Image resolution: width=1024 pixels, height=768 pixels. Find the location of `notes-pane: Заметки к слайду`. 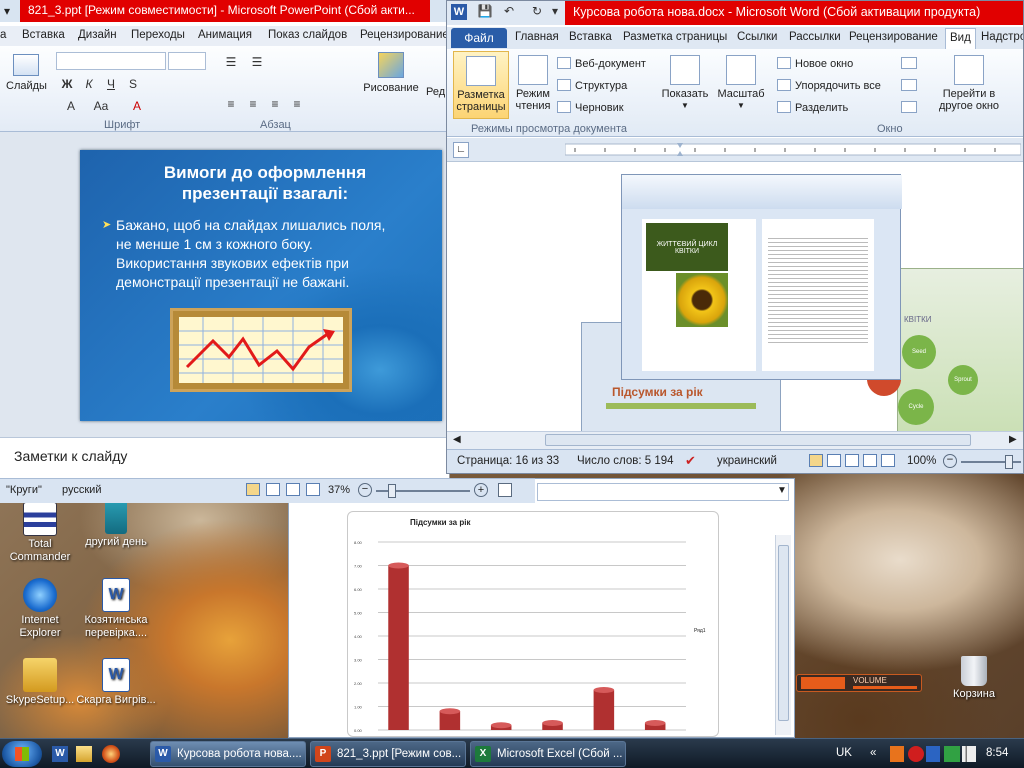

notes-pane: Заметки к слайду is located at coordinates (224, 457).